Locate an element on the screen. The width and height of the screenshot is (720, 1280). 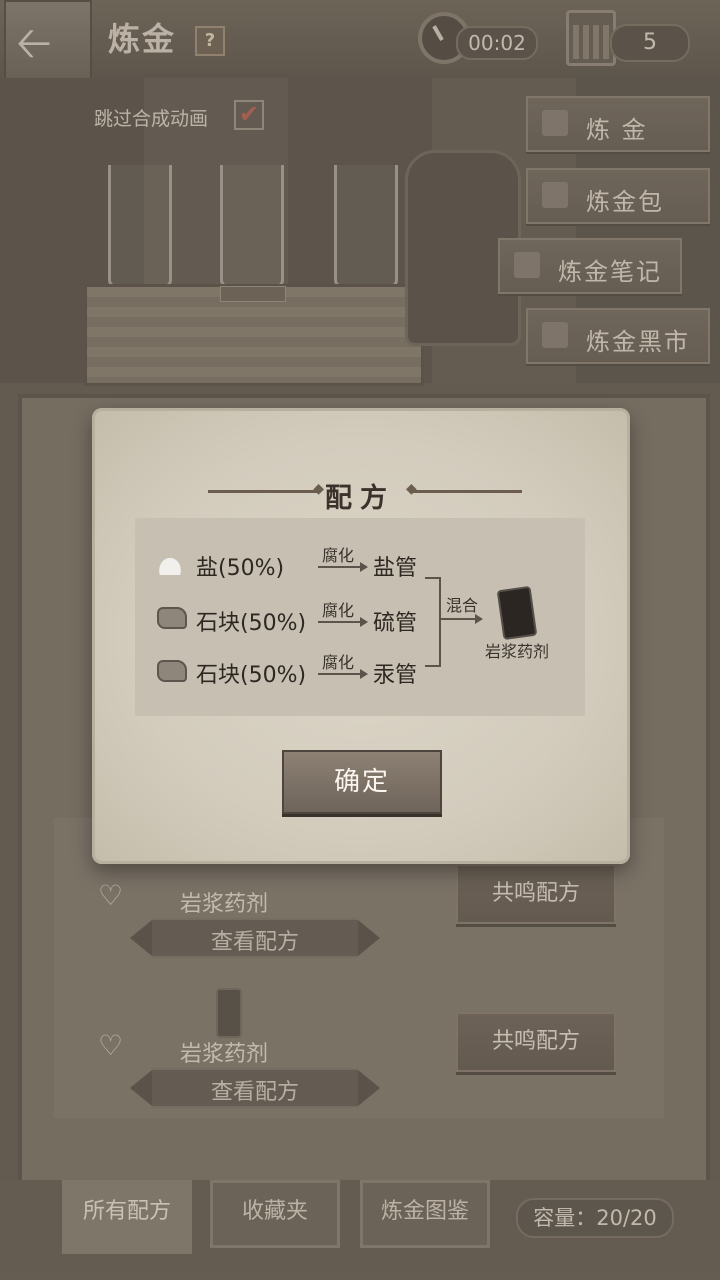
mix-arrow is located at coordinates (461, 619).